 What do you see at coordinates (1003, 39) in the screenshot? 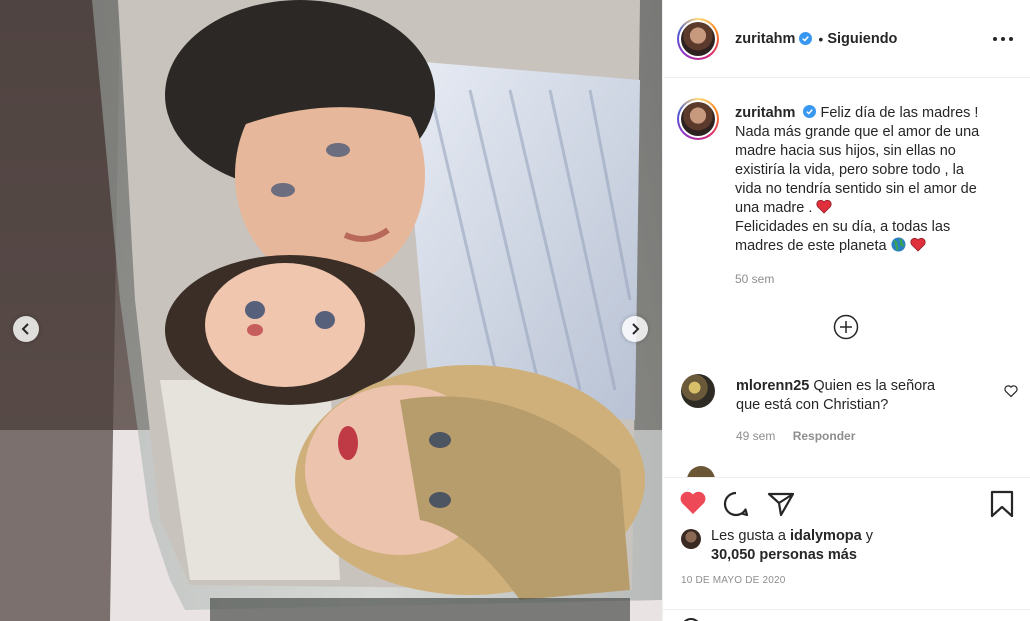
I see `more-options-icon` at bounding box center [1003, 39].